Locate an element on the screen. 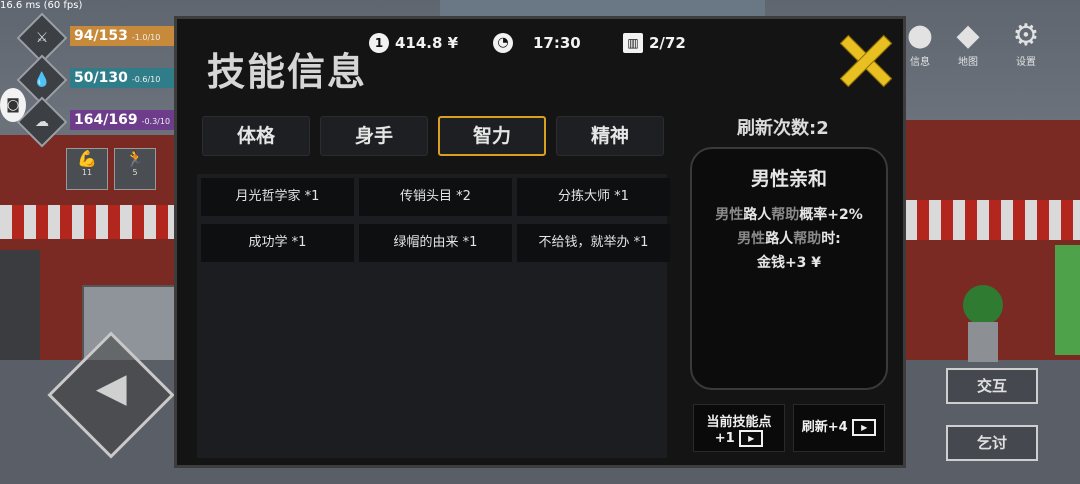  time-value: 17:30 is located at coordinates (557, 43).